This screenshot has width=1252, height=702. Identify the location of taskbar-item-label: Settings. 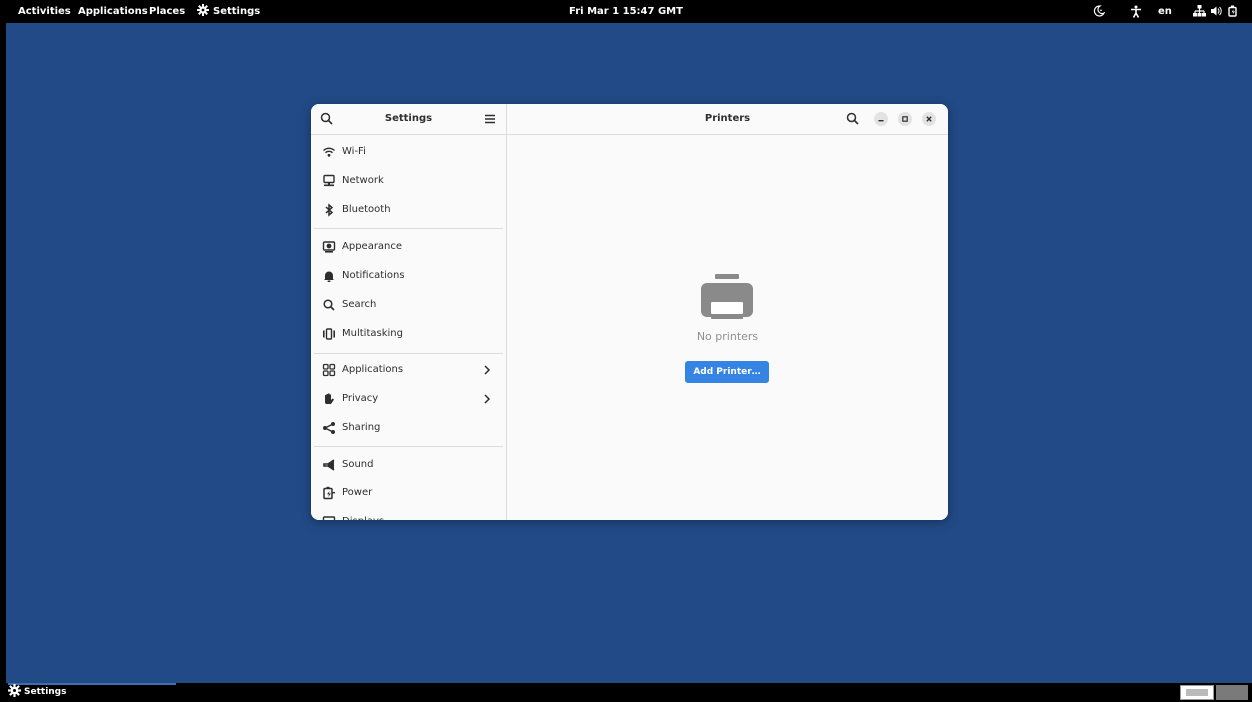
(45, 692).